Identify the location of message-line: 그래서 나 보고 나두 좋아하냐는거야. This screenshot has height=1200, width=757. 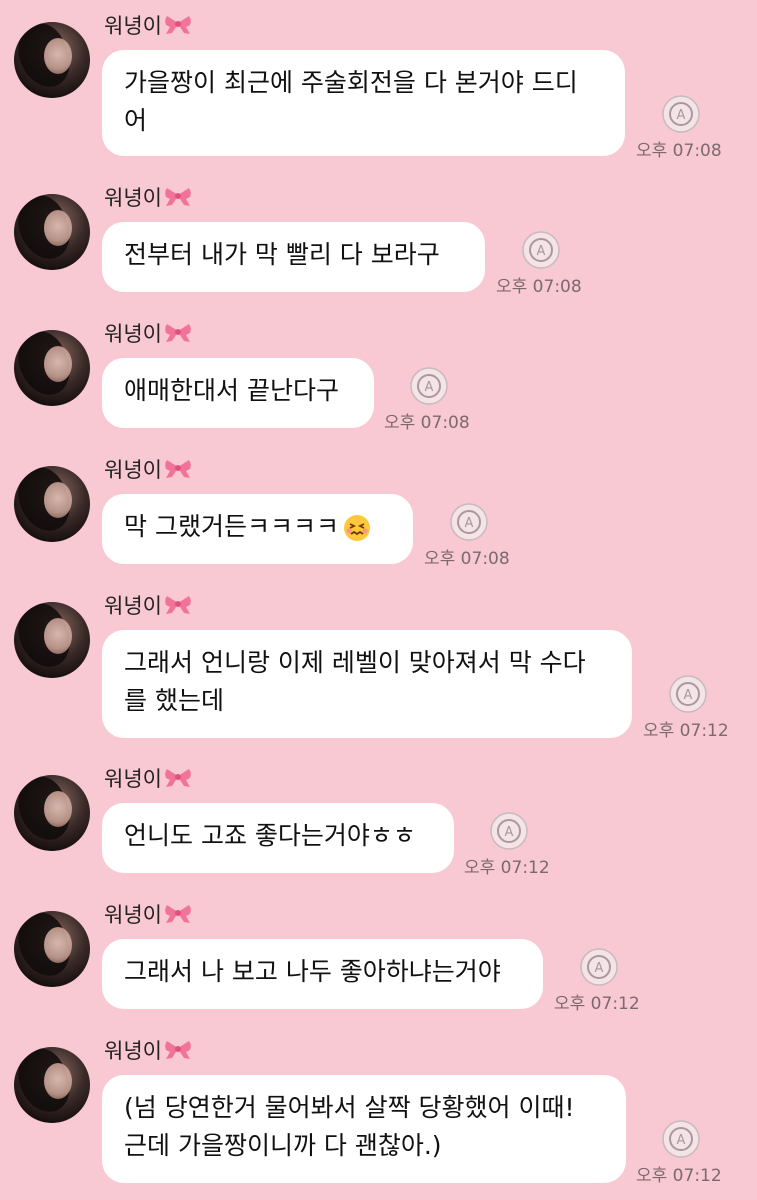
(312, 971).